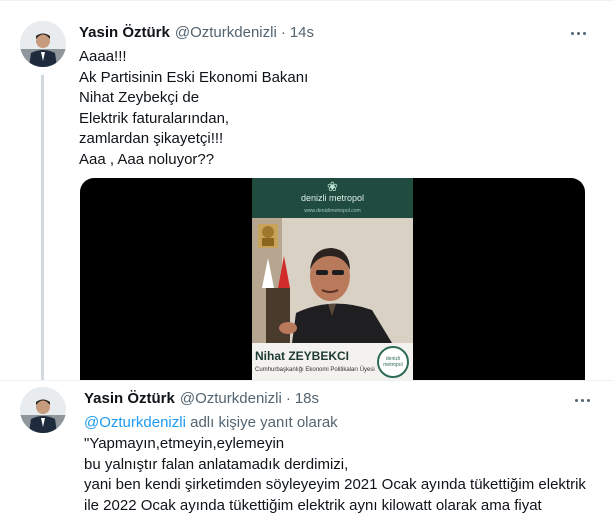 Image resolution: width=614 pixels, height=518 pixels. I want to click on video-brand-text: denizli metropol, so click(332, 198).